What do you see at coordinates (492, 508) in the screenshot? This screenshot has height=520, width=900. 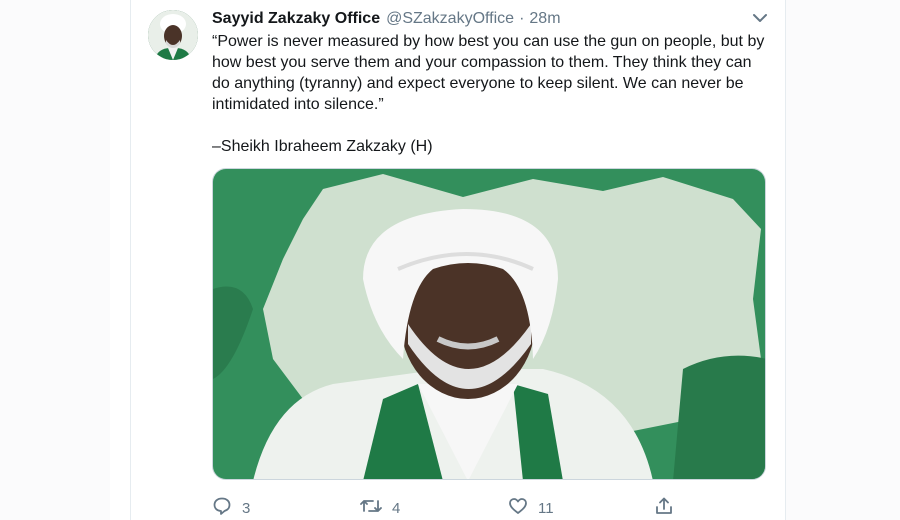 I see `tweet-actions: 3 4 11` at bounding box center [492, 508].